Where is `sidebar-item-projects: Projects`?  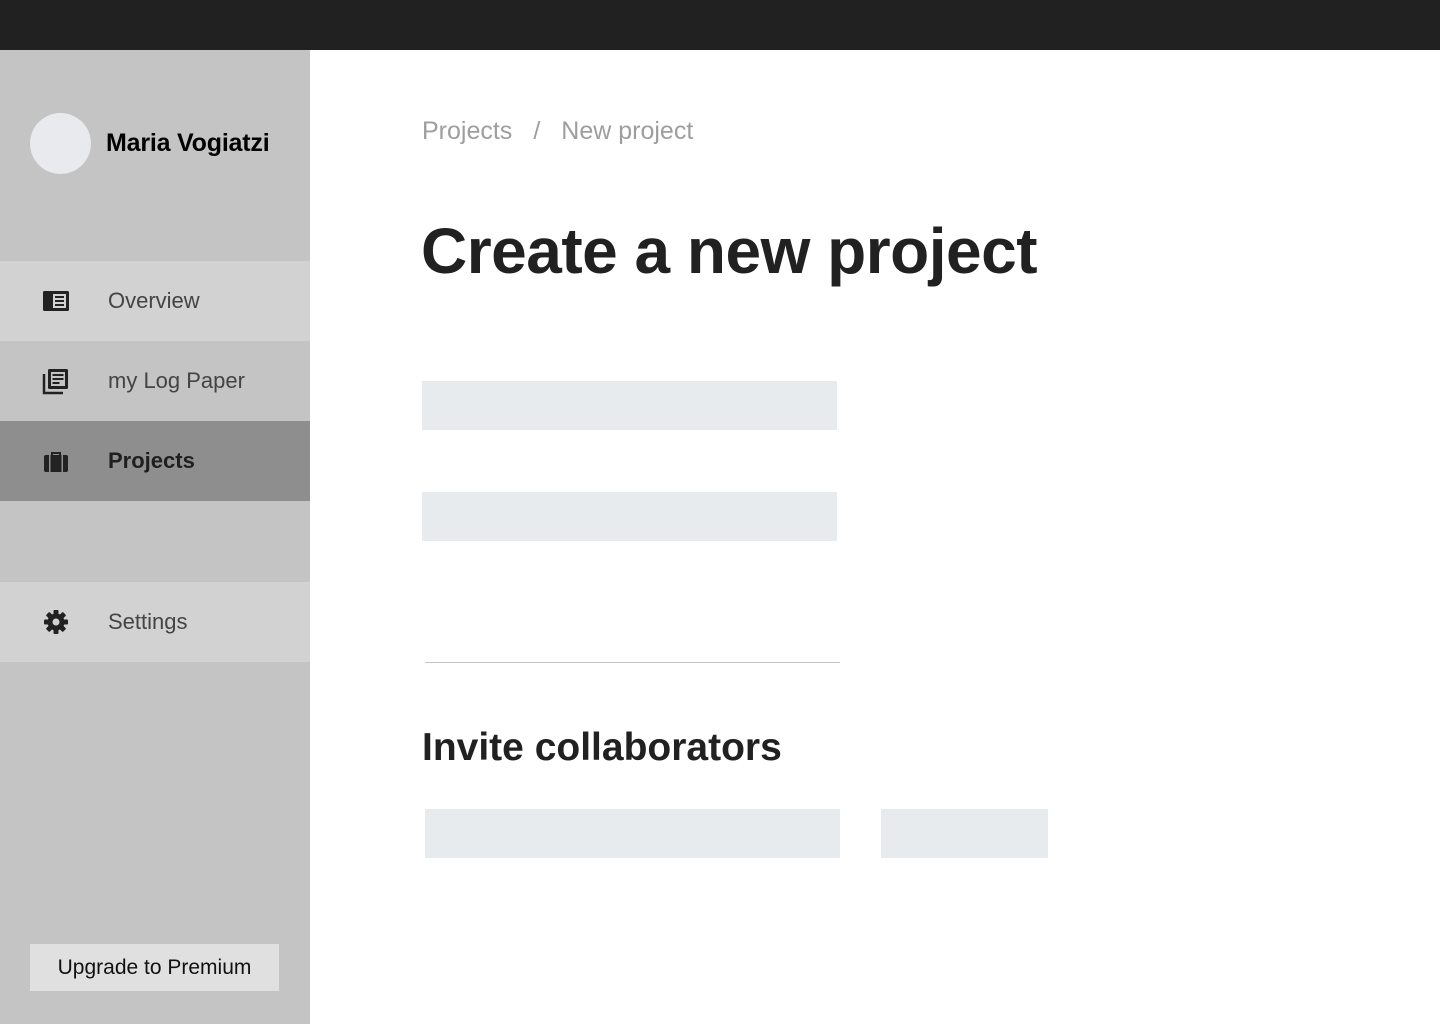
sidebar-item-projects: Projects is located at coordinates (155, 461).